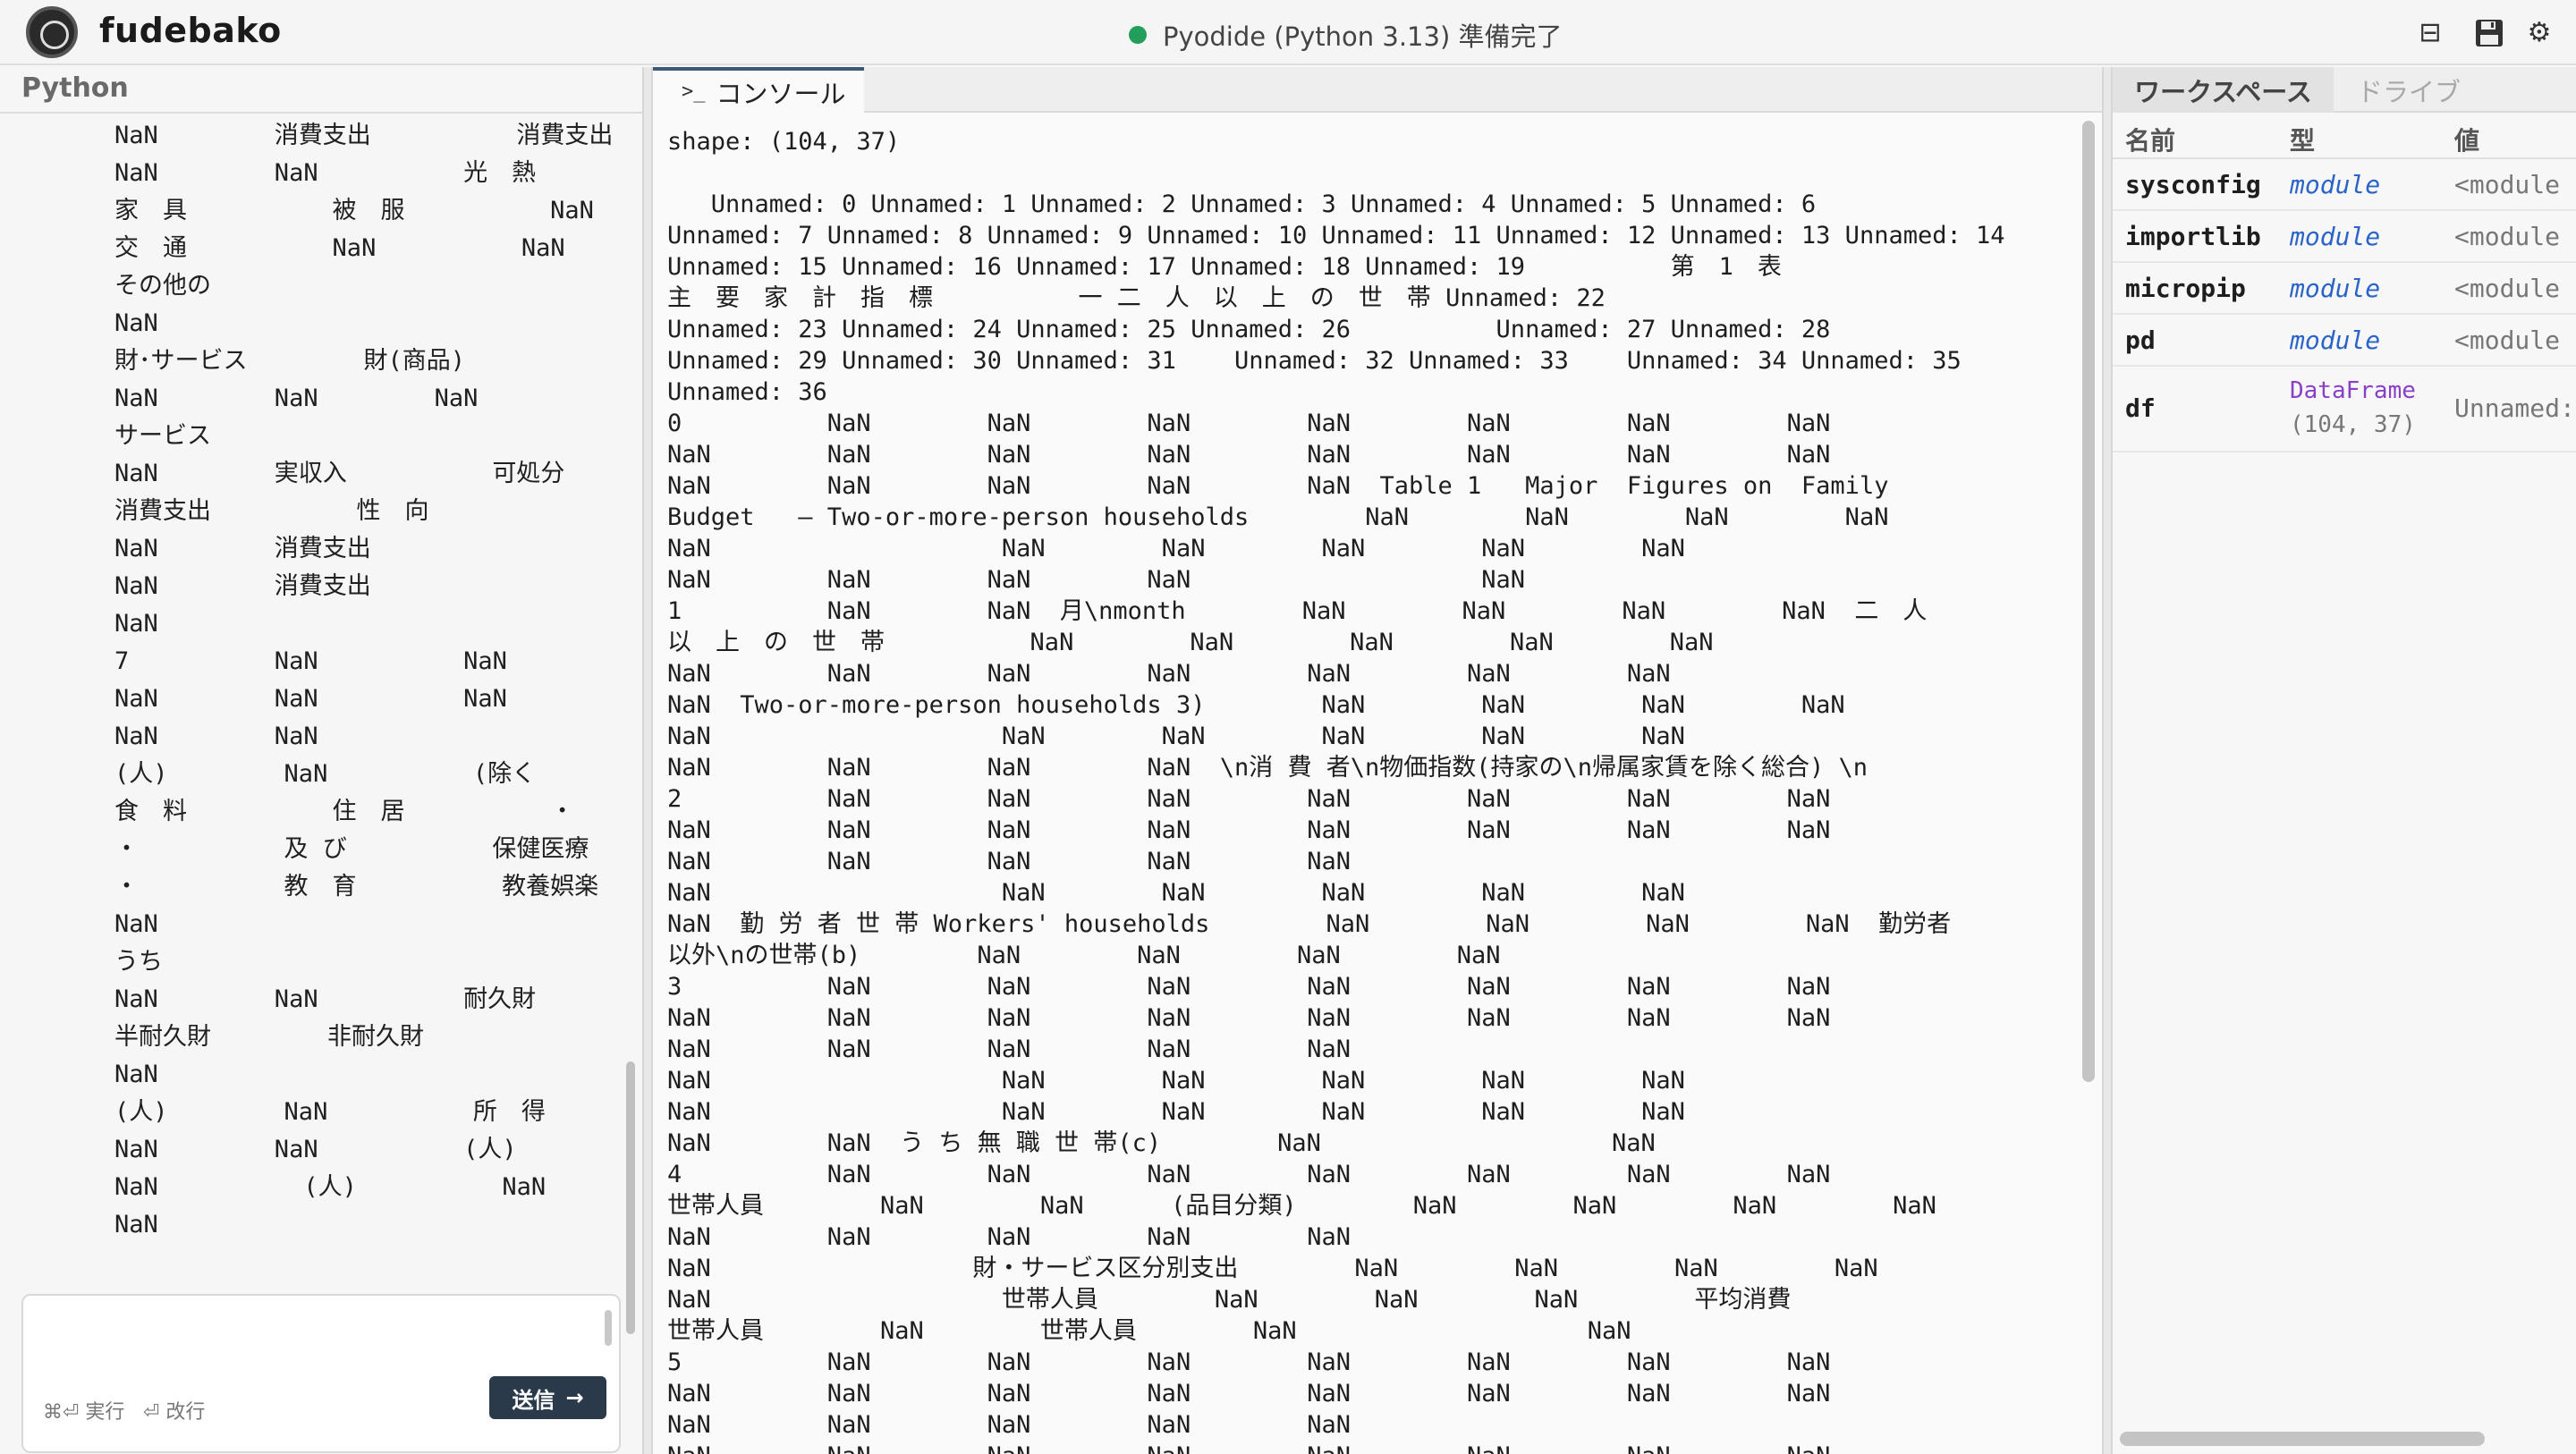 The image size is (2576, 1454). I want to click on tab-drive: ドライブ, so click(2409, 90).